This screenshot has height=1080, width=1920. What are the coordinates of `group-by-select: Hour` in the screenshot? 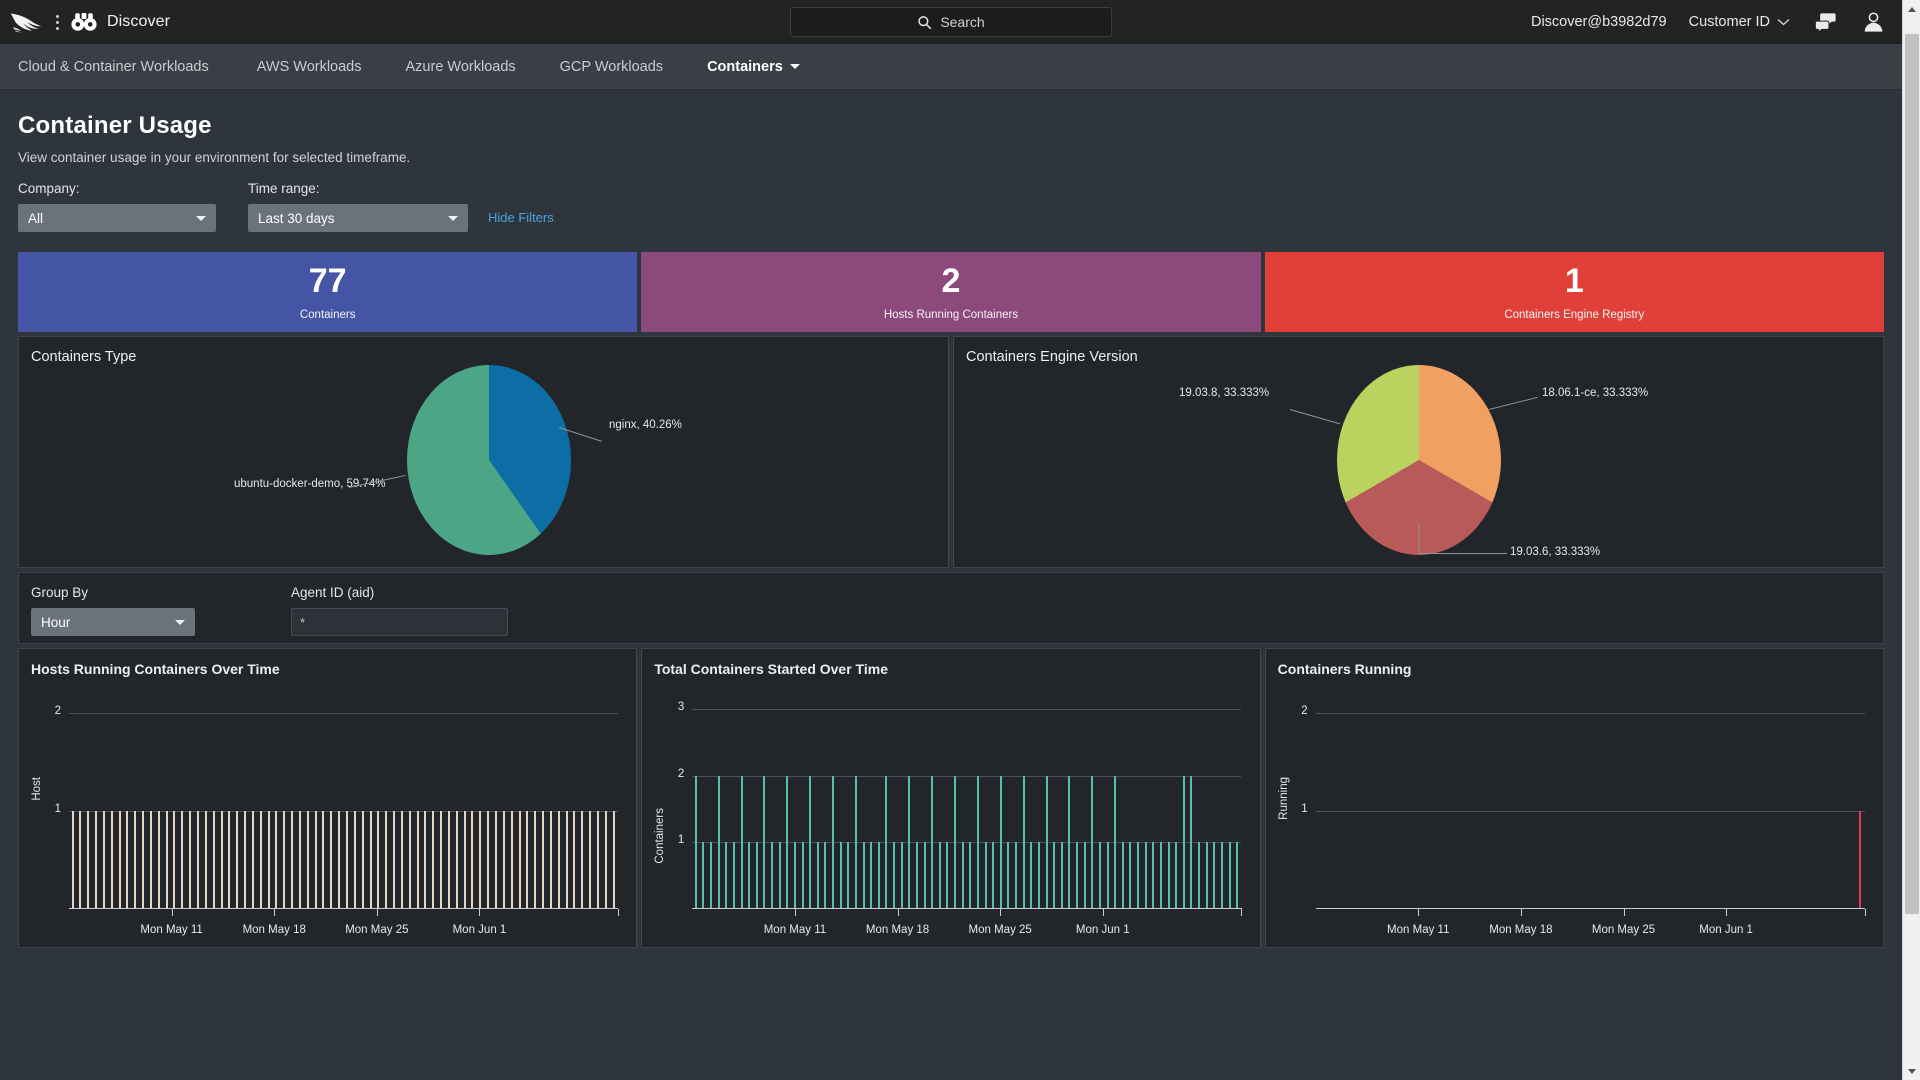 It's located at (113, 622).